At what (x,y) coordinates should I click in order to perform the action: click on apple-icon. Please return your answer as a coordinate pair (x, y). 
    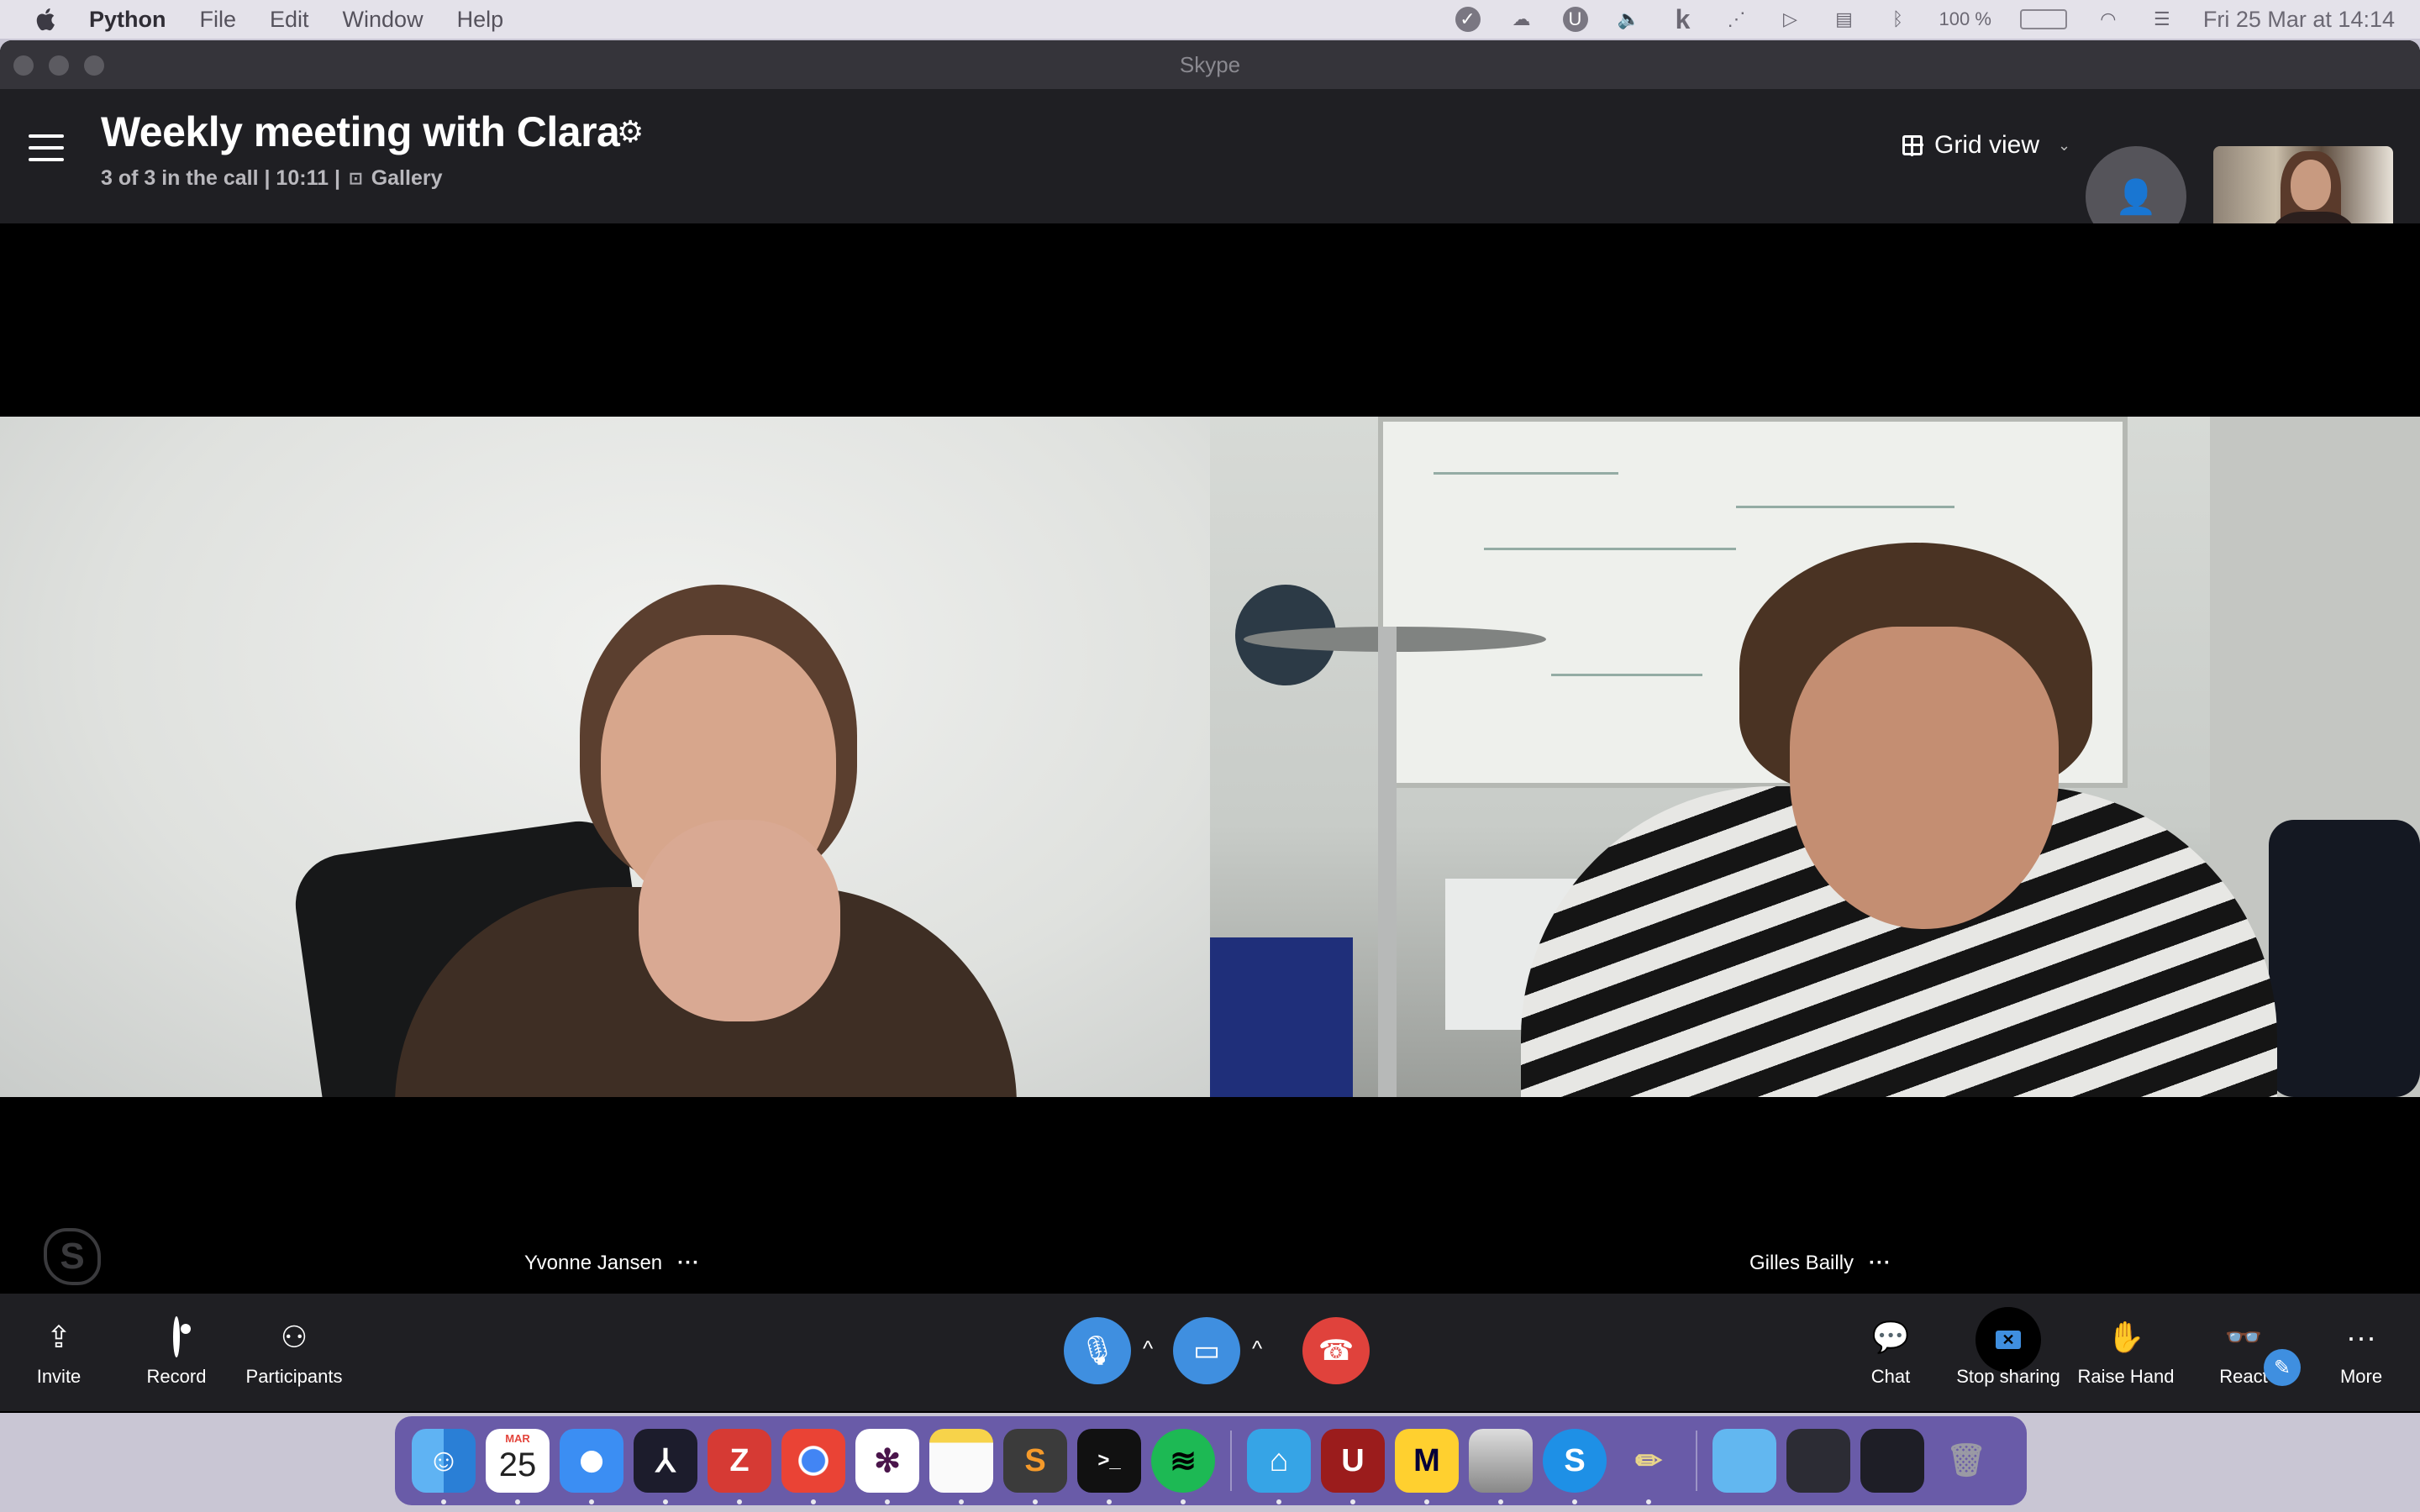
    Looking at the image, I should click on (46, 19).